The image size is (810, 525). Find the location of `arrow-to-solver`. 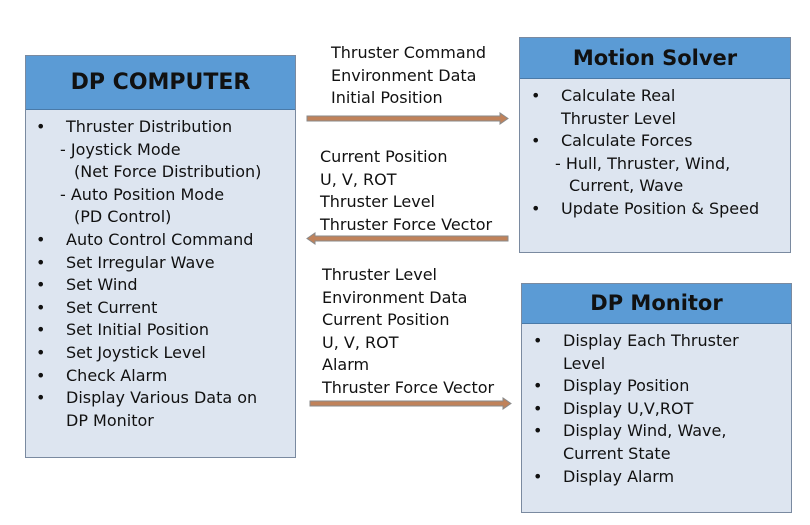

arrow-to-solver is located at coordinates (407, 118).